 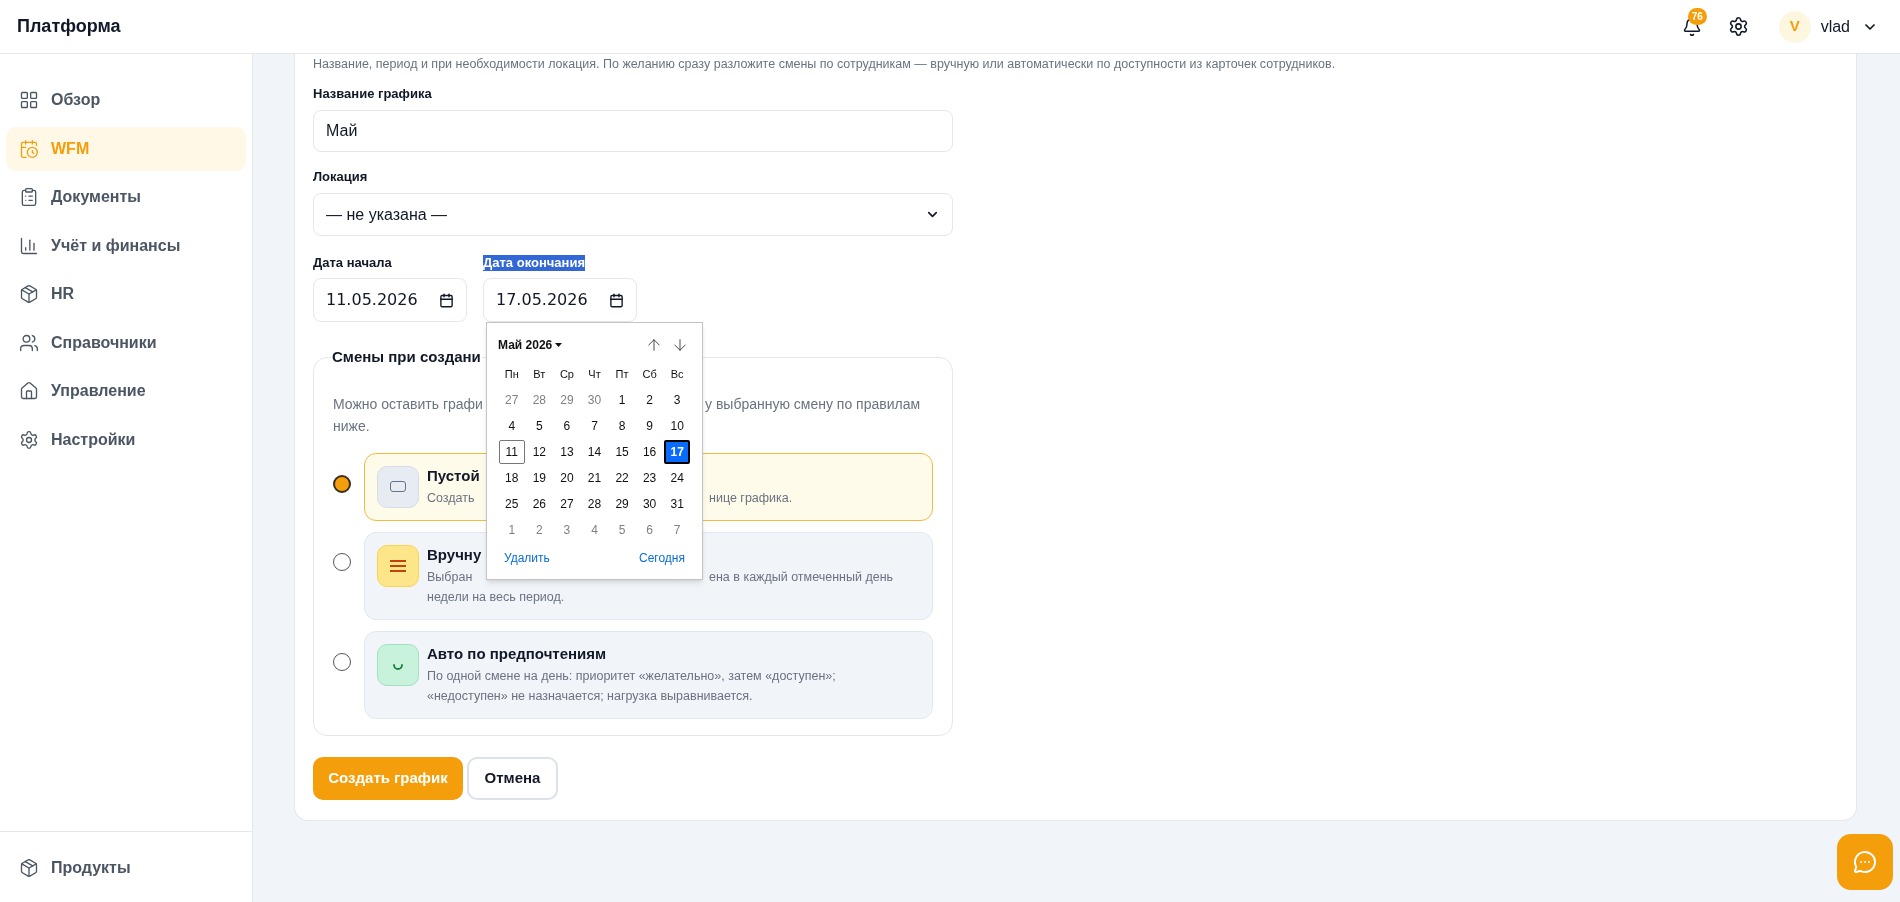 What do you see at coordinates (566, 374) in the screenshot?
I see `weekday-label: Ср` at bounding box center [566, 374].